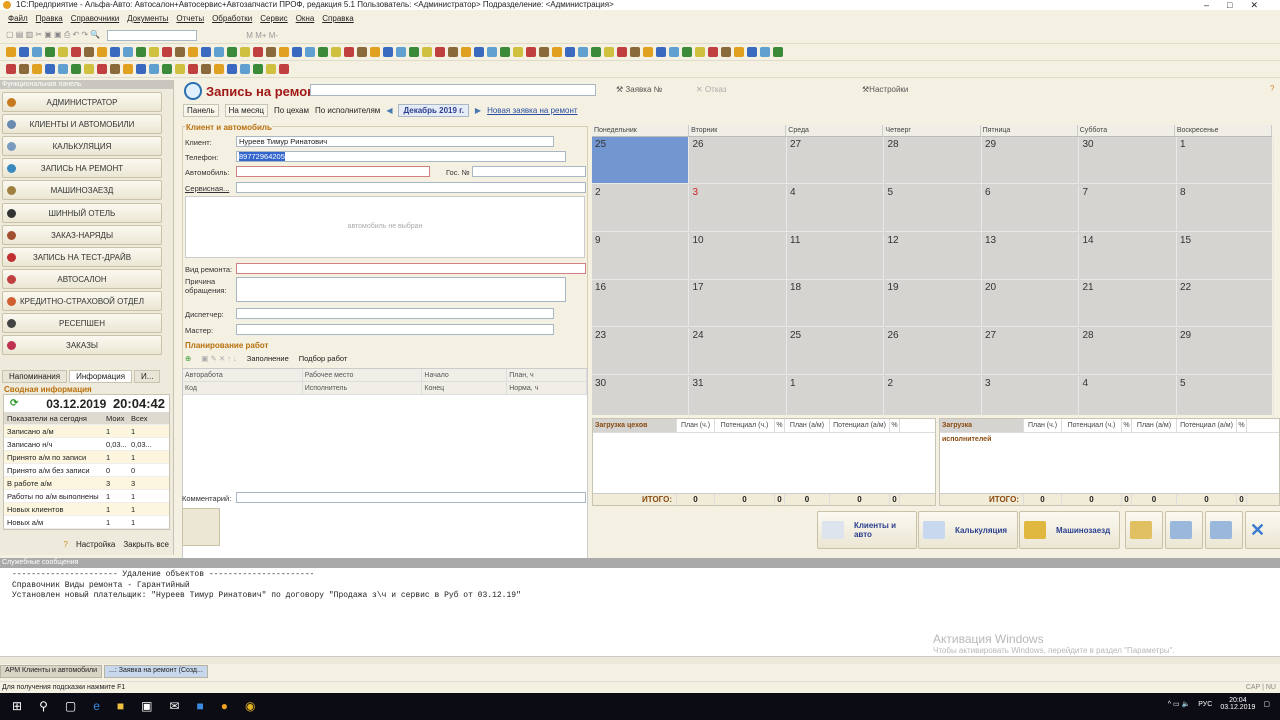 This screenshot has height=720, width=1280. Describe the element at coordinates (639, 89) in the screenshot. I see `order-number-button: ⚒ Заявка №` at that location.